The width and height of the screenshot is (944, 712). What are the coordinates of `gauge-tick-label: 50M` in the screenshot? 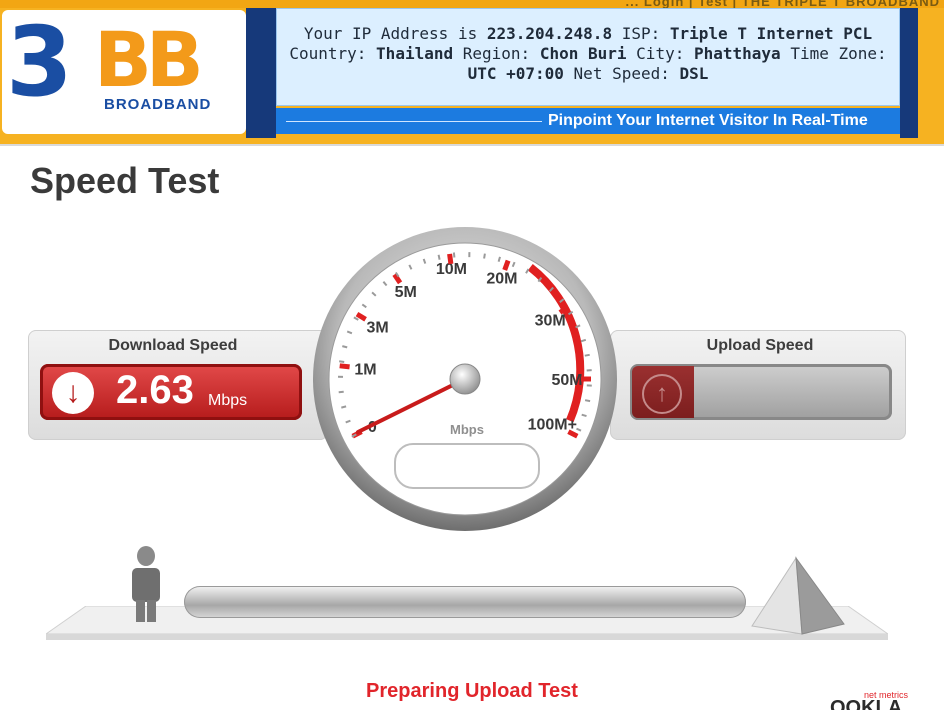 It's located at (566, 380).